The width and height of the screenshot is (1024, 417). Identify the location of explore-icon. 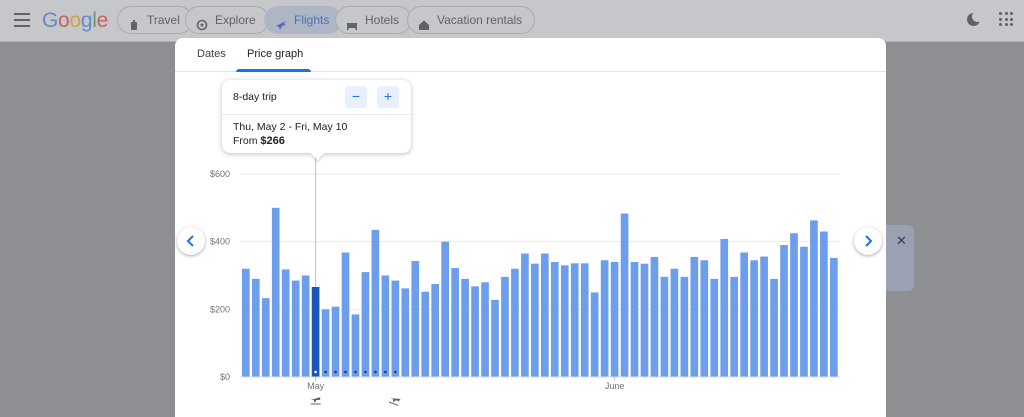
(202, 22).